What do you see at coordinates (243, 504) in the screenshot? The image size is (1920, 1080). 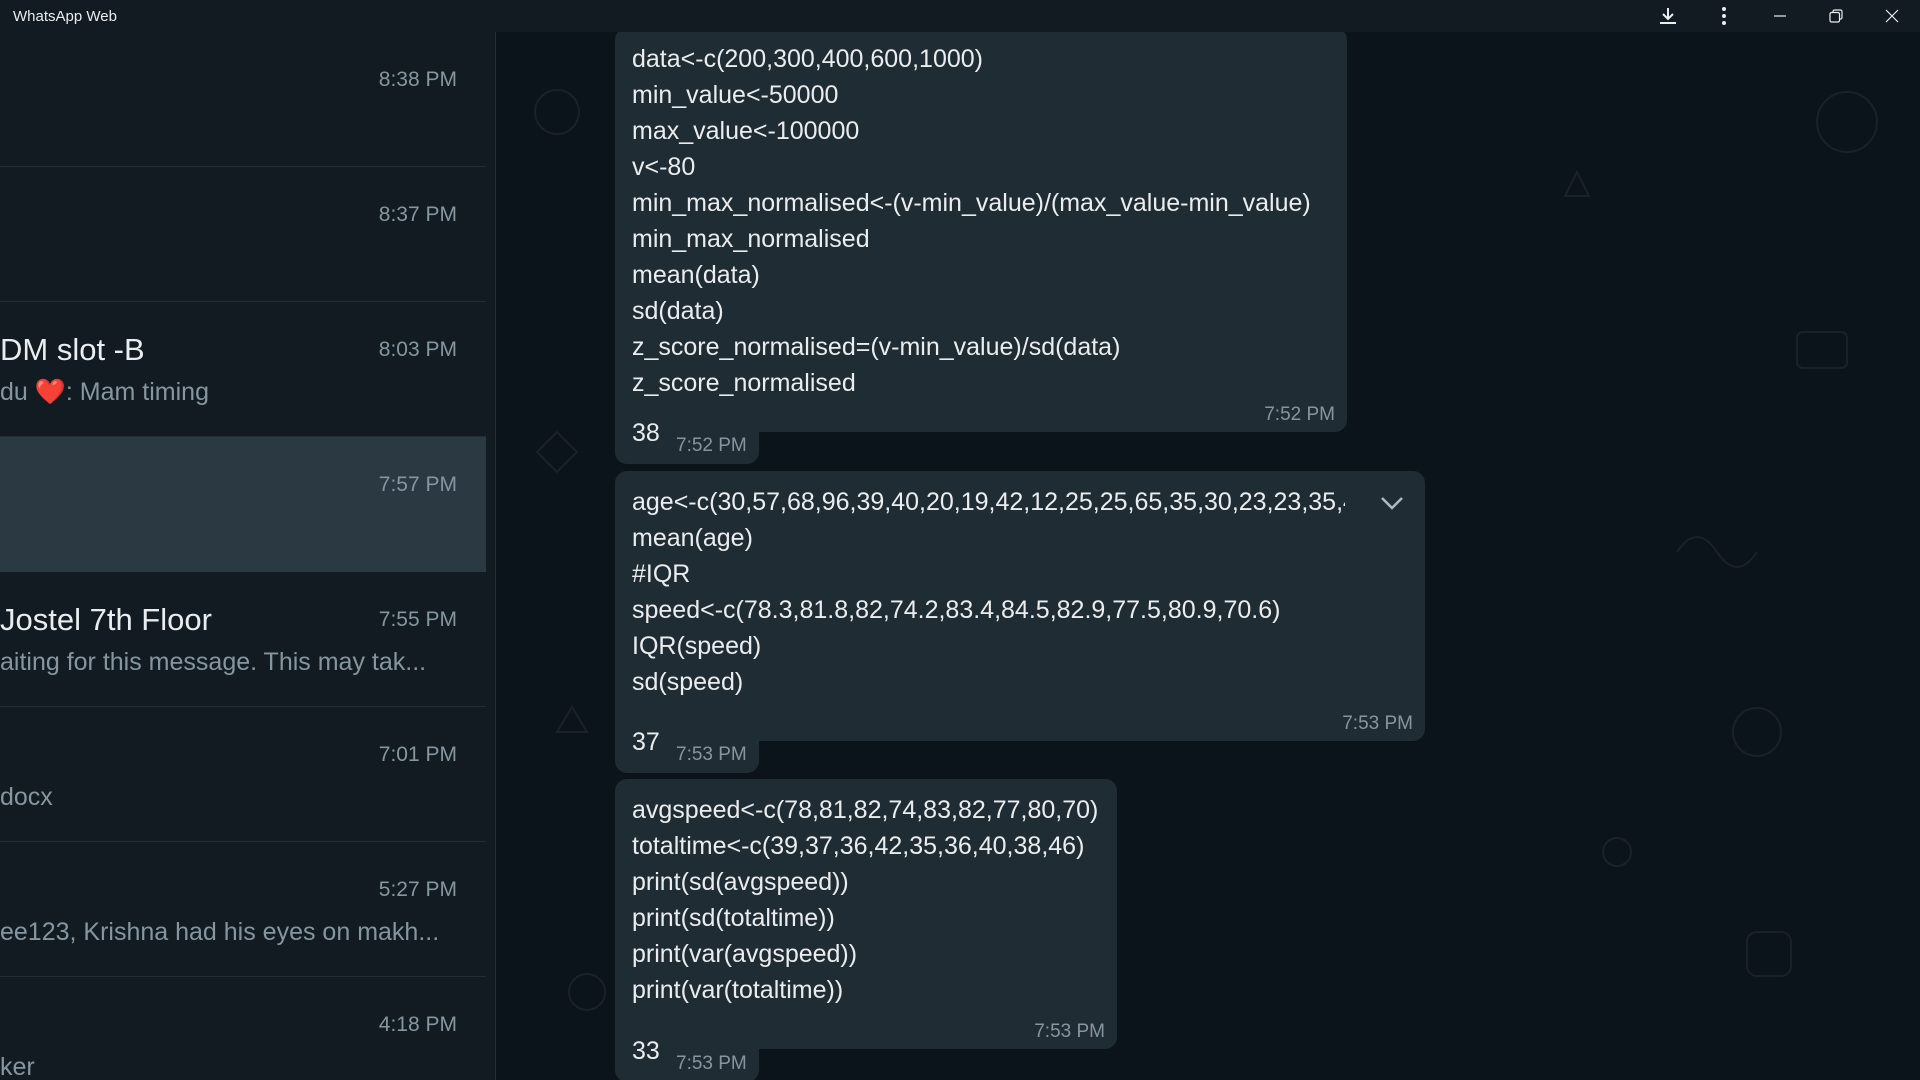 I see `chat-list-item-active: 7:57 PM` at bounding box center [243, 504].